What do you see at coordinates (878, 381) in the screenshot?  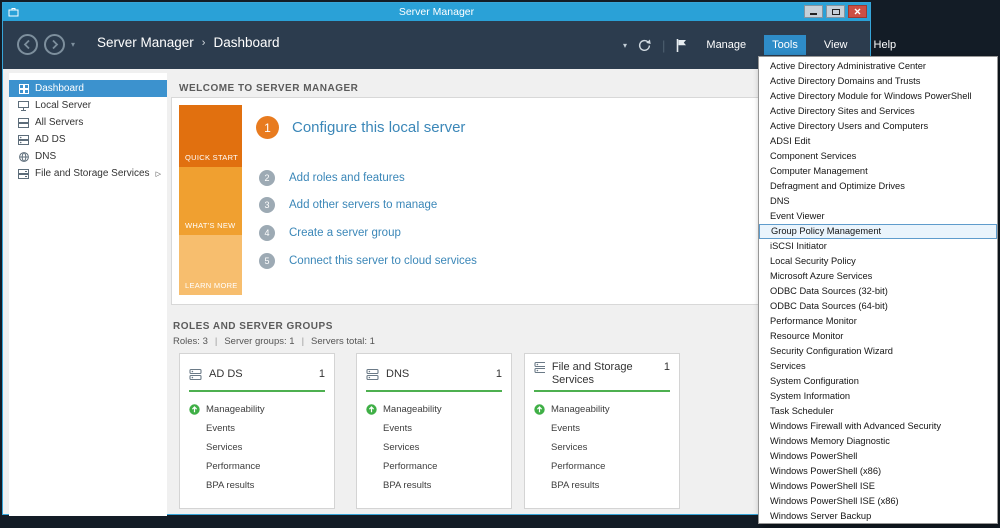 I see `tools-menu-item: System Configuration` at bounding box center [878, 381].